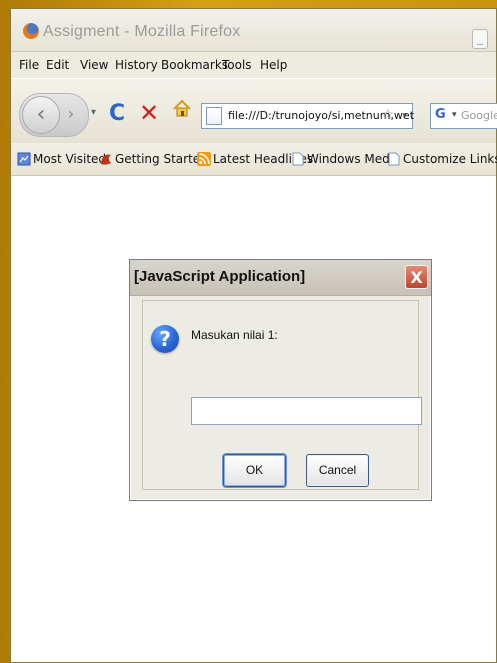 The image size is (497, 663). What do you see at coordinates (57, 65) in the screenshot?
I see `menu-edit: Edit` at bounding box center [57, 65].